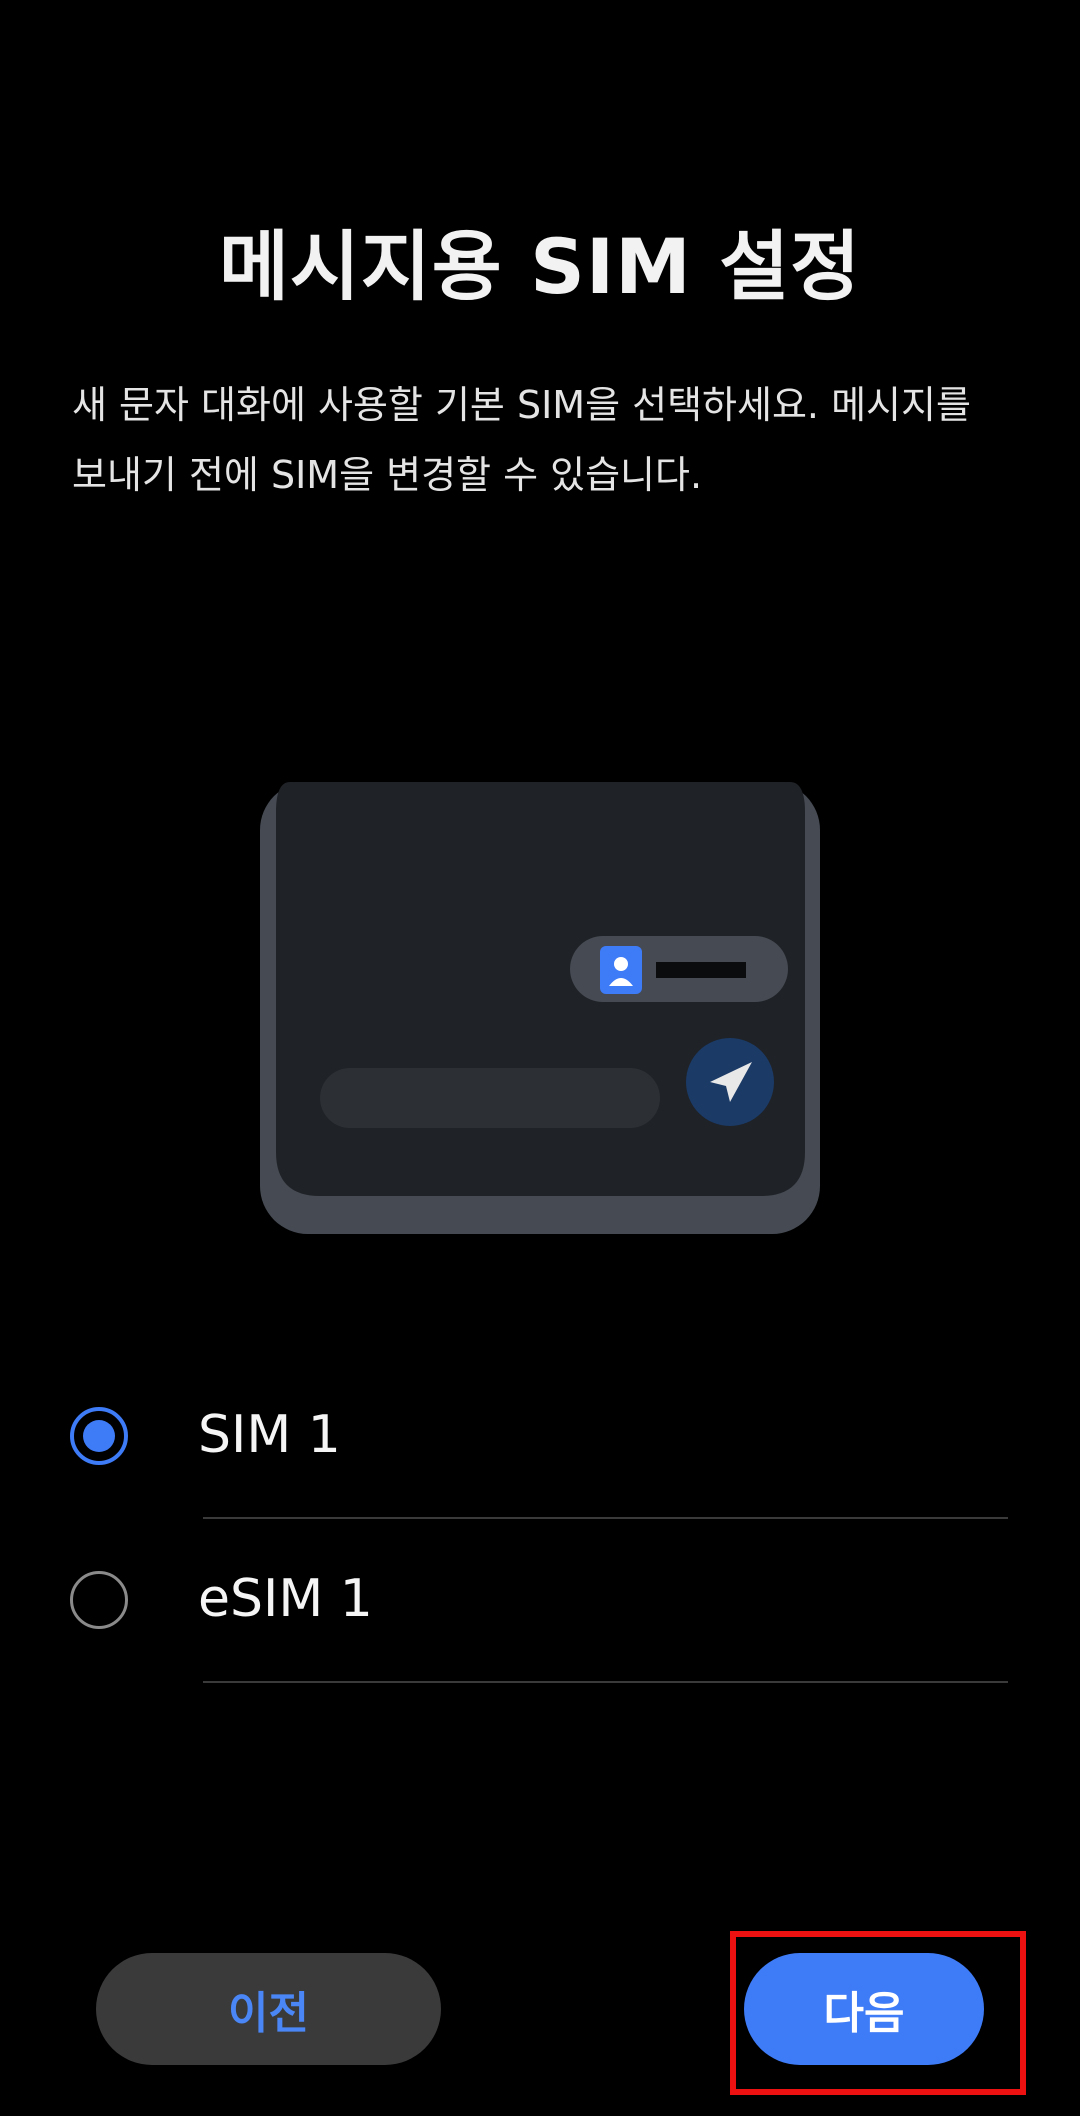  Describe the element at coordinates (285, 1599) in the screenshot. I see `sim-option-label: eSIM 1` at that location.